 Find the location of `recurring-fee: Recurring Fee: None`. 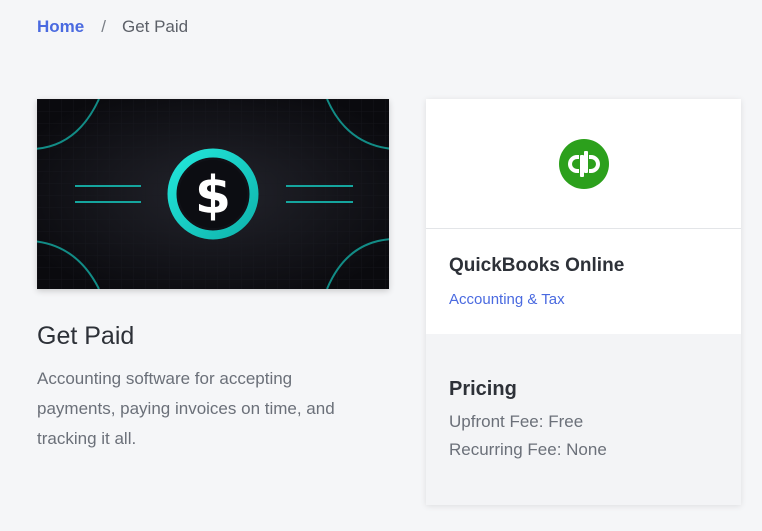

recurring-fee: Recurring Fee: None is located at coordinates (528, 449).